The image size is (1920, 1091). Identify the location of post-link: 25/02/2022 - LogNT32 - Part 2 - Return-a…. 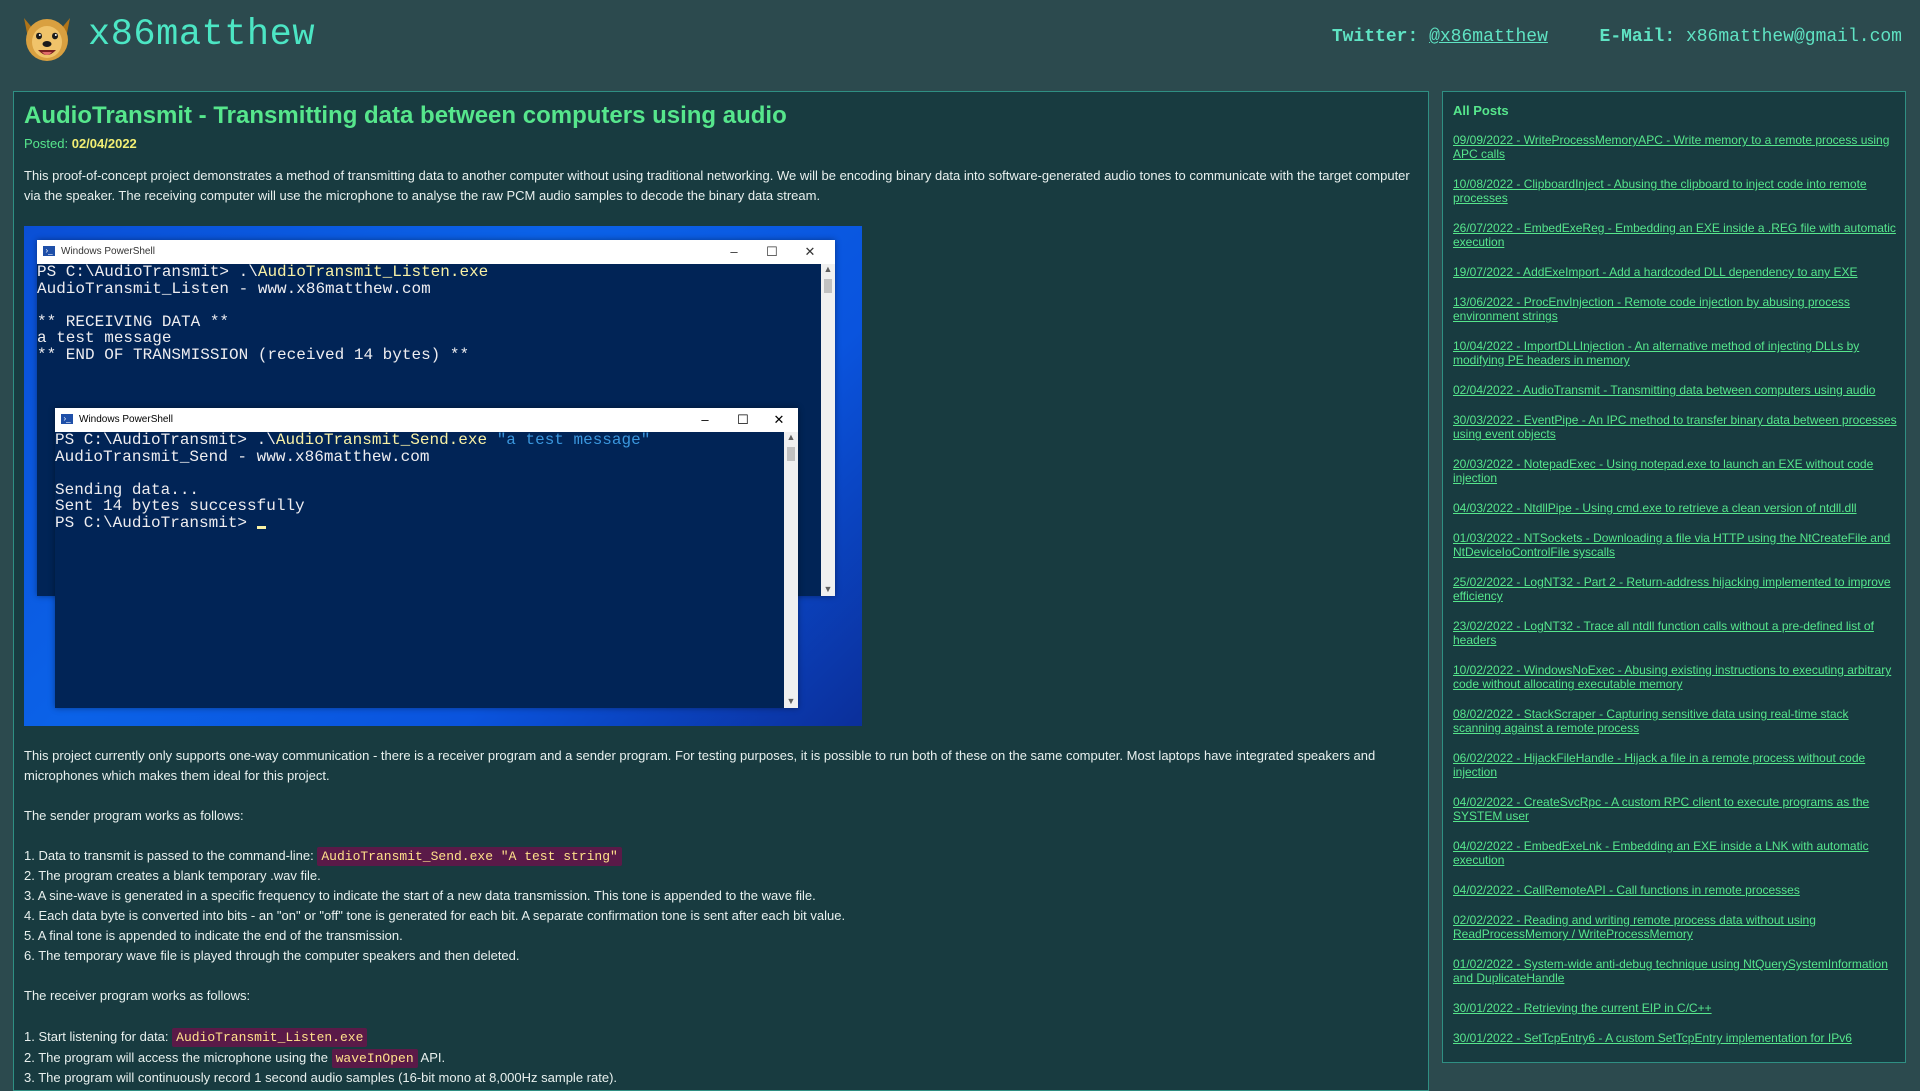
(1672, 589).